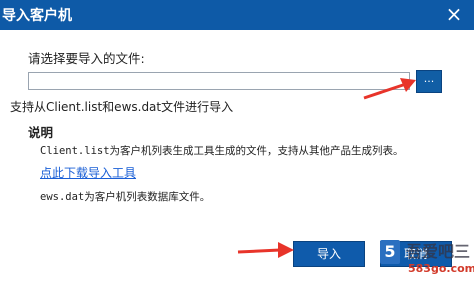  What do you see at coordinates (454, 14) in the screenshot?
I see `close-icon: ×` at bounding box center [454, 14].